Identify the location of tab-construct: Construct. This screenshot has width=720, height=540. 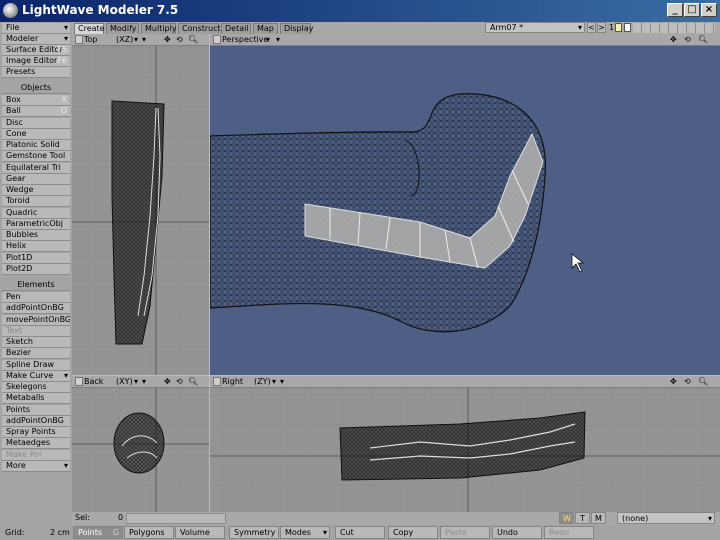
(199, 28).